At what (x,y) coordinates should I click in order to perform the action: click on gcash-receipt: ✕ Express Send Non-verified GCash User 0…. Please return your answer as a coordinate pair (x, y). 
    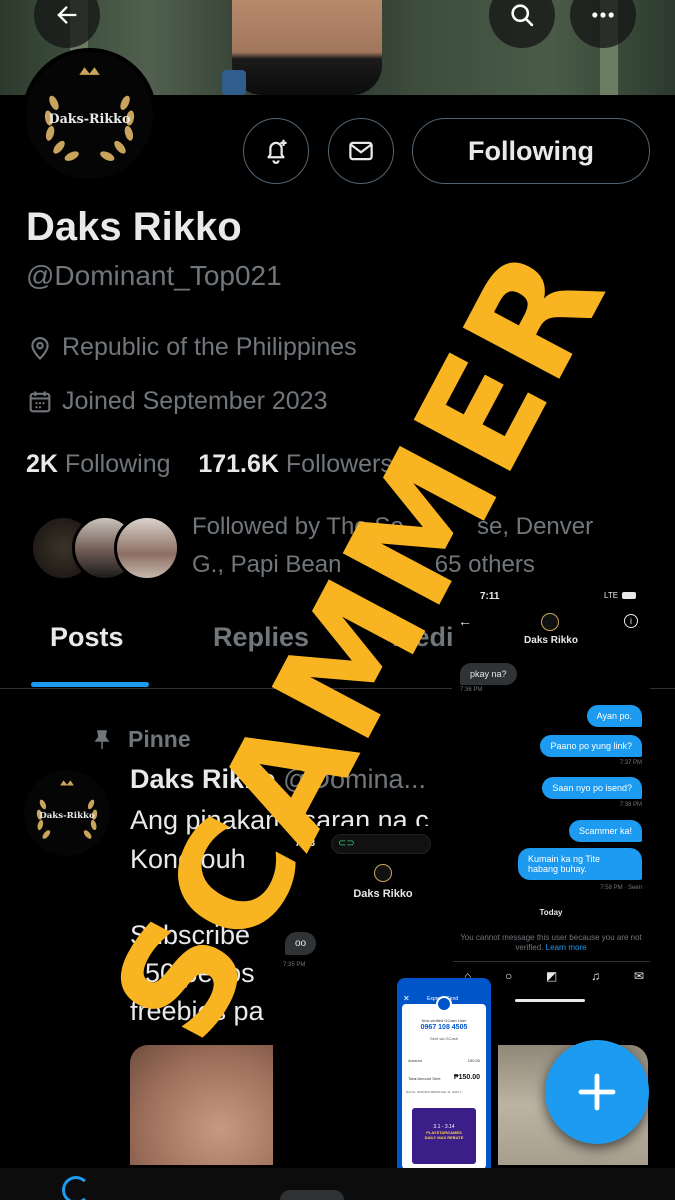
    Looking at the image, I should click on (444, 1076).